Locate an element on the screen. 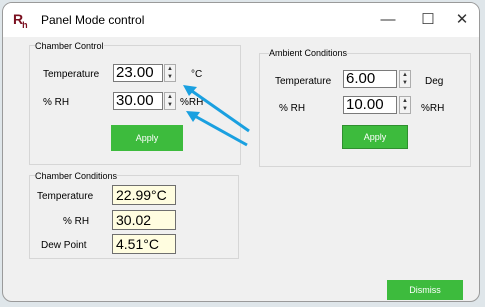 Image resolution: width=485 pixels, height=307 pixels. arrow-to-rh is located at coordinates (220, 130).